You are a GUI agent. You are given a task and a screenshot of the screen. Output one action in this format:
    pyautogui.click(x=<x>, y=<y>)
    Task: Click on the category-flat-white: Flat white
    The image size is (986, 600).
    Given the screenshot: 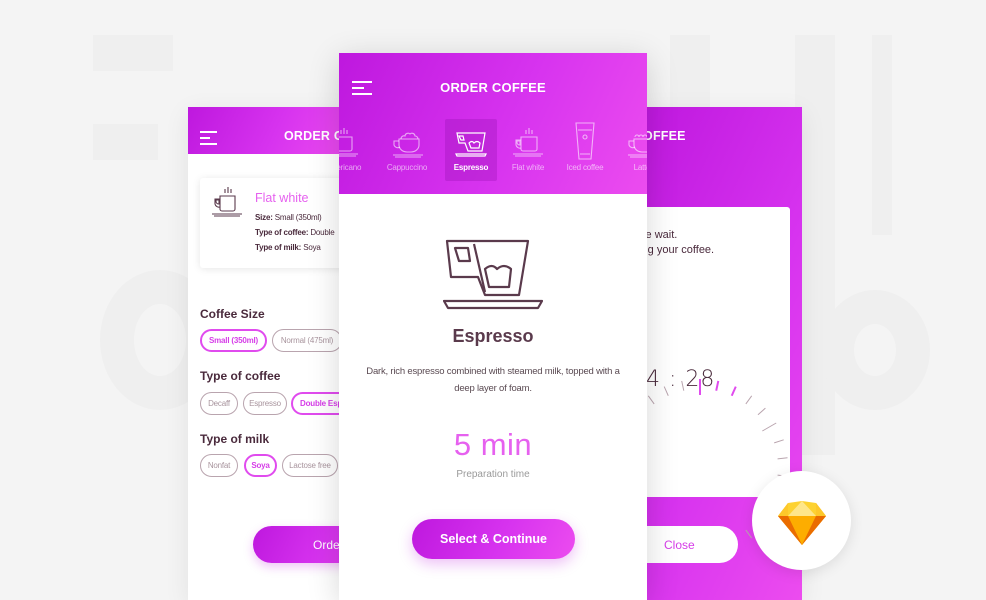 What is the action you would take?
    pyautogui.click(x=528, y=150)
    